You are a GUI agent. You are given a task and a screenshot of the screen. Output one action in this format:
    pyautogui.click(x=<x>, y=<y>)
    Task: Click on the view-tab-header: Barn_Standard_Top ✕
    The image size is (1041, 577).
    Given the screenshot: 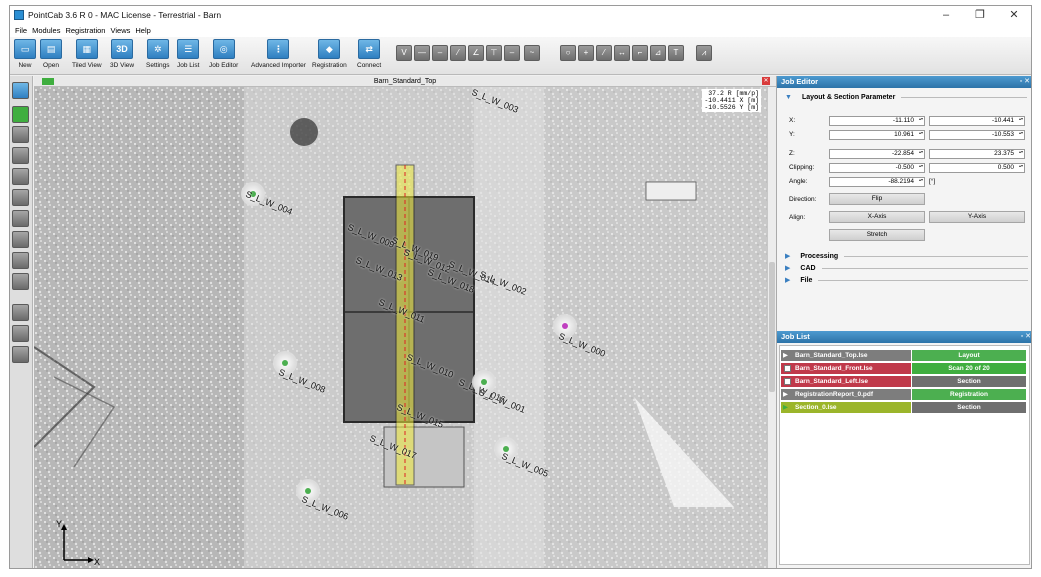 What is the action you would take?
    pyautogui.click(x=405, y=81)
    